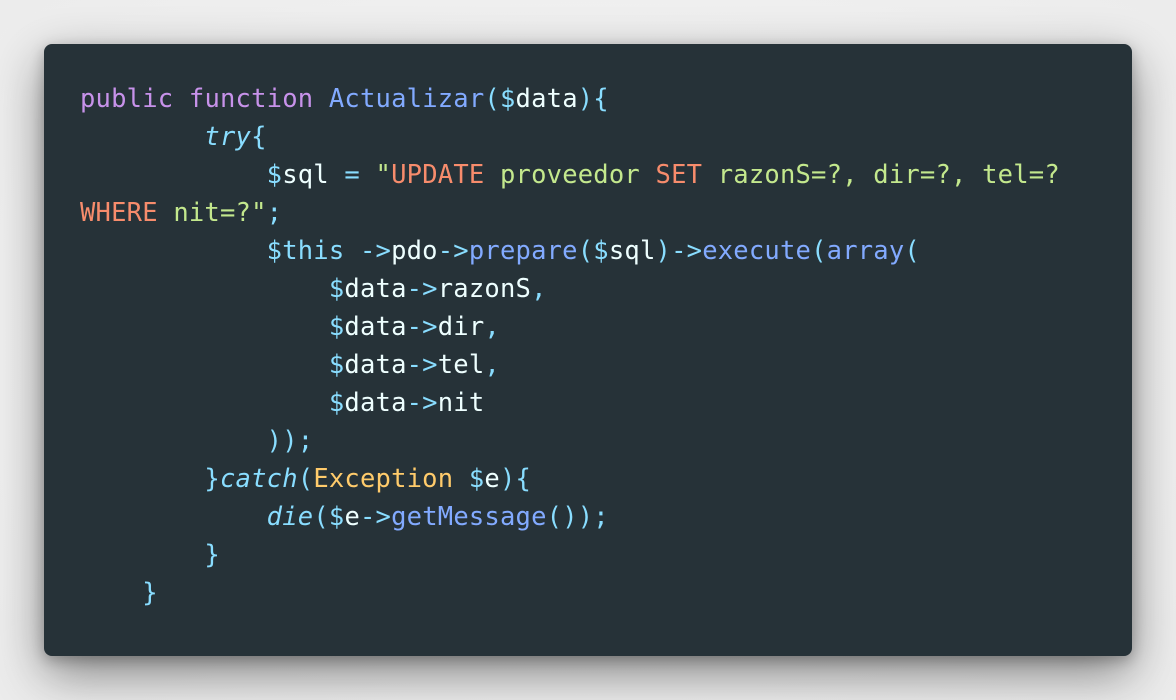 This screenshot has height=700, width=1176. I want to click on code-token: pdo, so click(414, 251).